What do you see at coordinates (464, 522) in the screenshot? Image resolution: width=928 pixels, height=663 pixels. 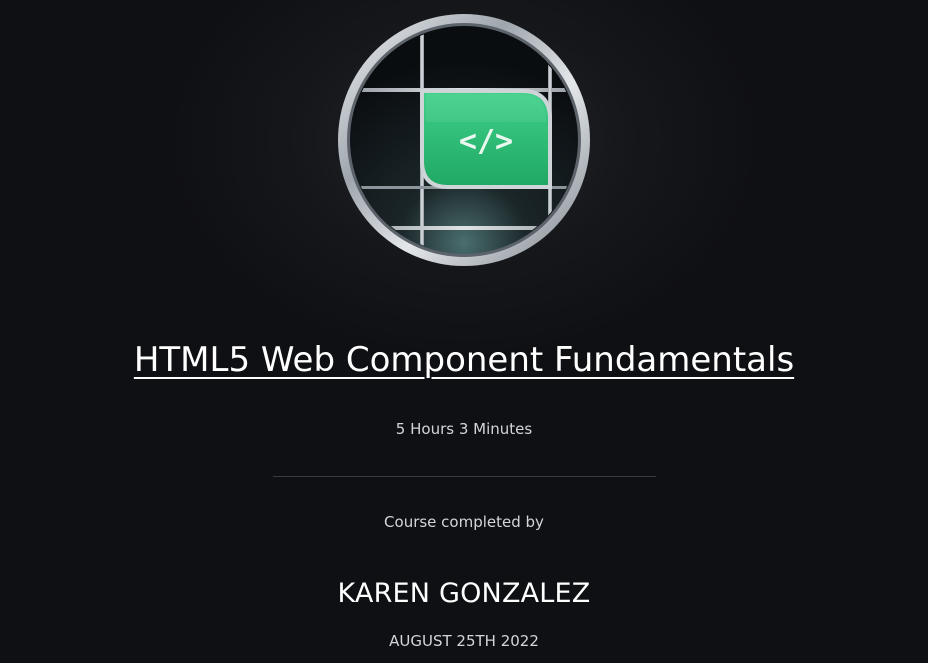 I see `completed-by-label: Course completed by` at bounding box center [464, 522].